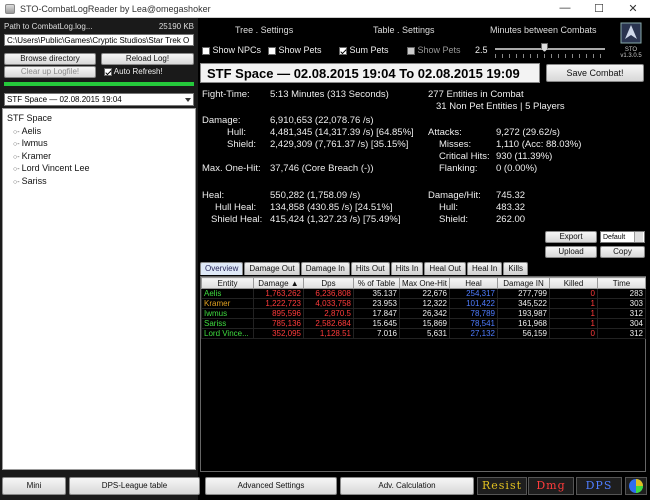  What do you see at coordinates (599, 486) in the screenshot?
I see `dps-button: DPS` at bounding box center [599, 486].